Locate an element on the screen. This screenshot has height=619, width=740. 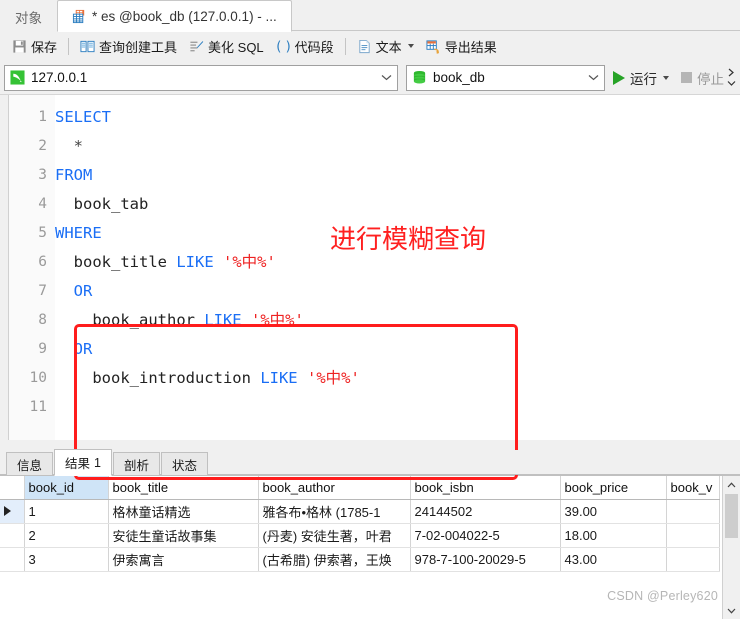
table-row: 3 伊索寓言 (古希腊) 伊索著，王焕 978-7-100-20029-5 43.00 is located at coordinates (360, 559).